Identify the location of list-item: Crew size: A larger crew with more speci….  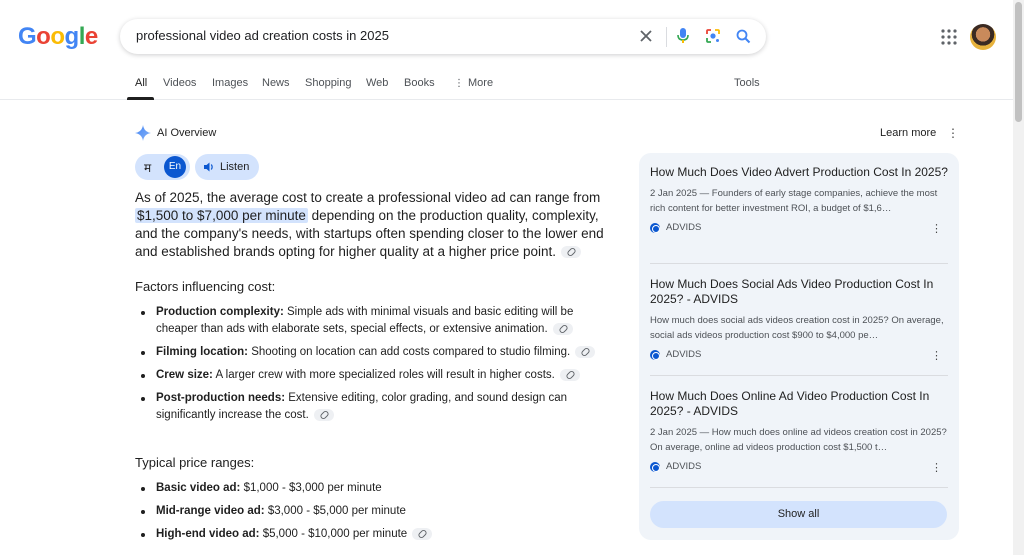
(370, 375).